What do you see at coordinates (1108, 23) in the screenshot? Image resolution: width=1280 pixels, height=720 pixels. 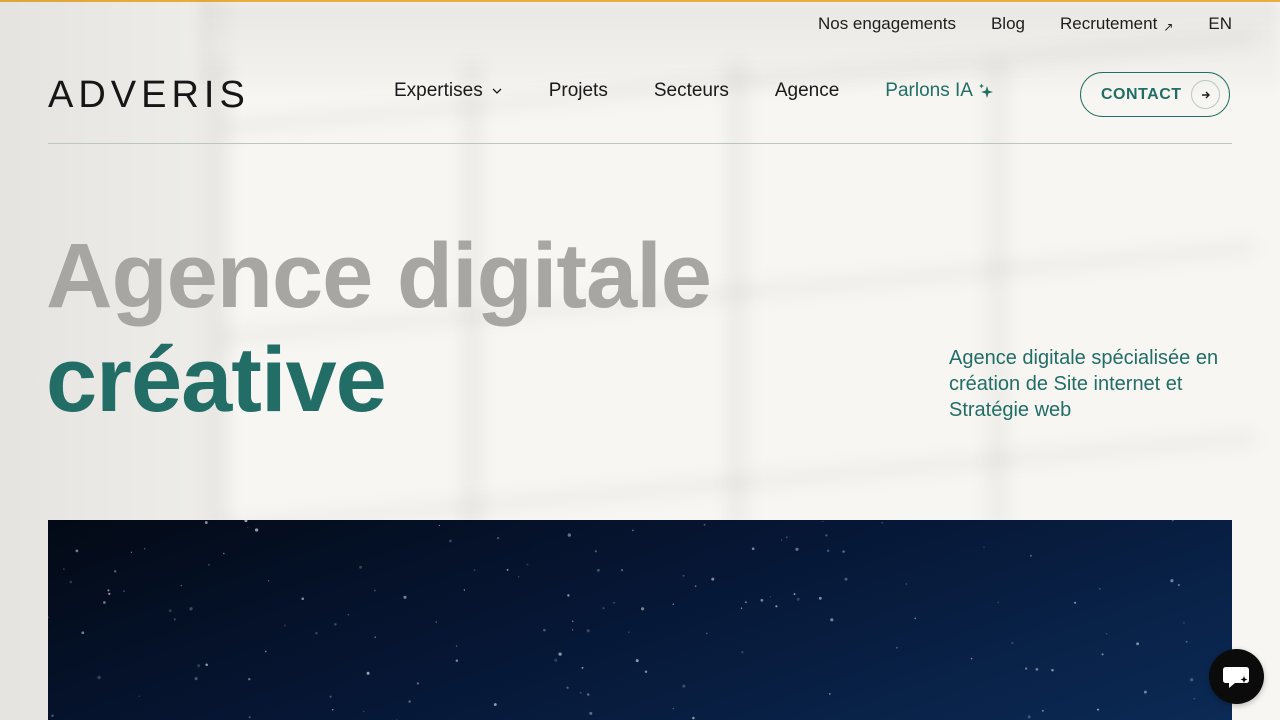 I see `recruitment-label: Recrutement` at bounding box center [1108, 23].